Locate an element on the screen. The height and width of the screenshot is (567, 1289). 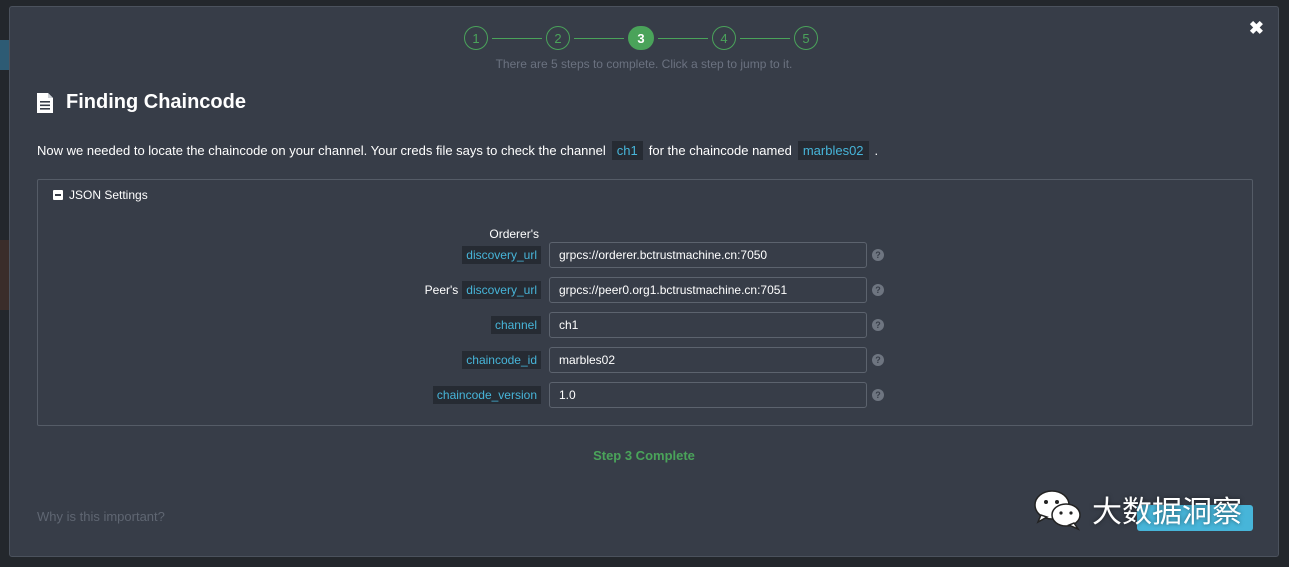
field-prefix: Peer's is located at coordinates (441, 290).